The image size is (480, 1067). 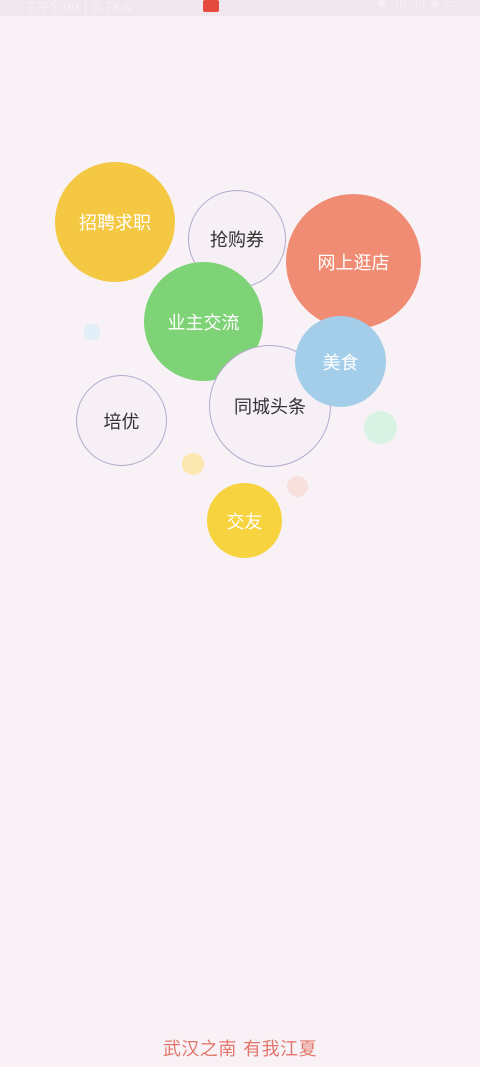 I want to click on bubble-food: 美食, so click(x=340, y=361).